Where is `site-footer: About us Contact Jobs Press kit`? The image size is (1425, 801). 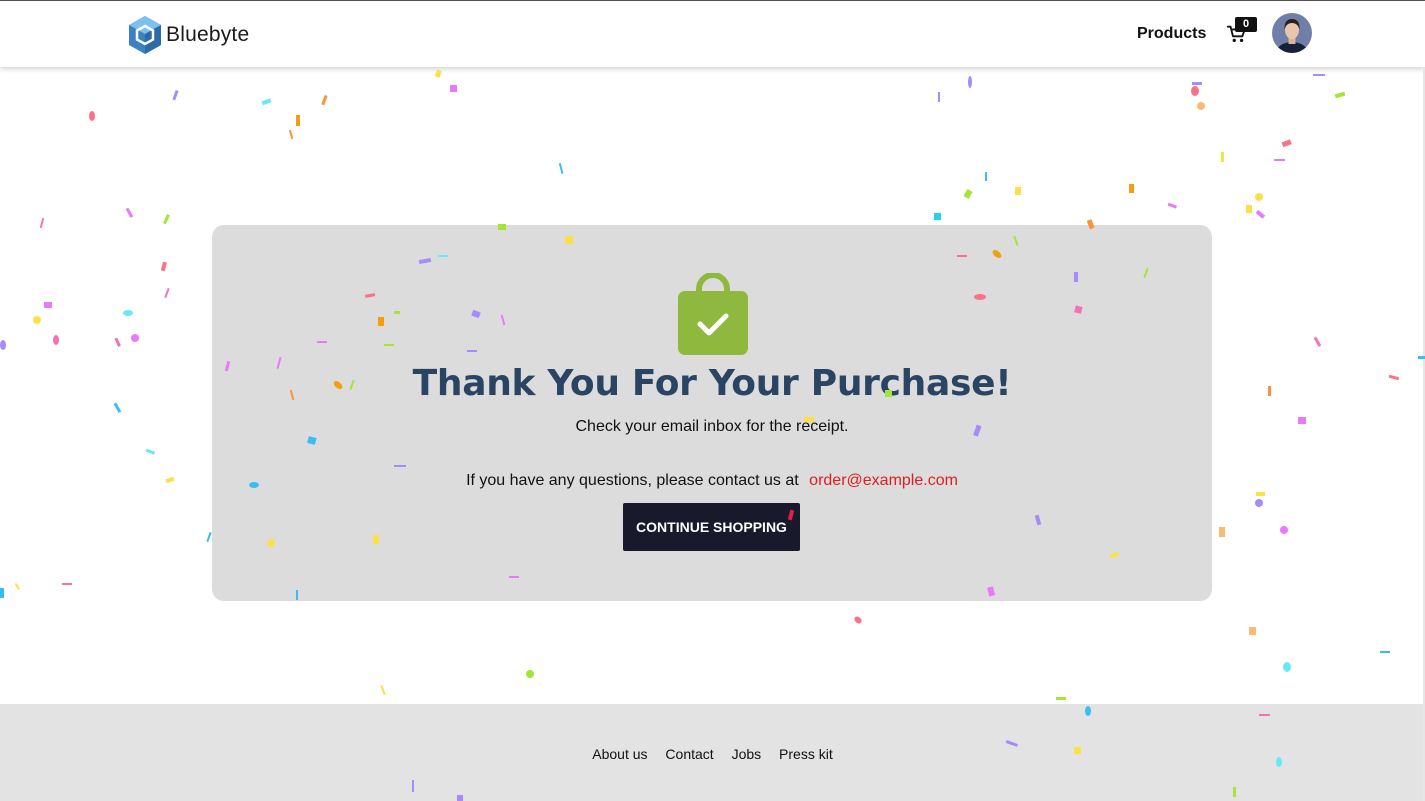
site-footer: About us Contact Jobs Press kit is located at coordinates (712, 752).